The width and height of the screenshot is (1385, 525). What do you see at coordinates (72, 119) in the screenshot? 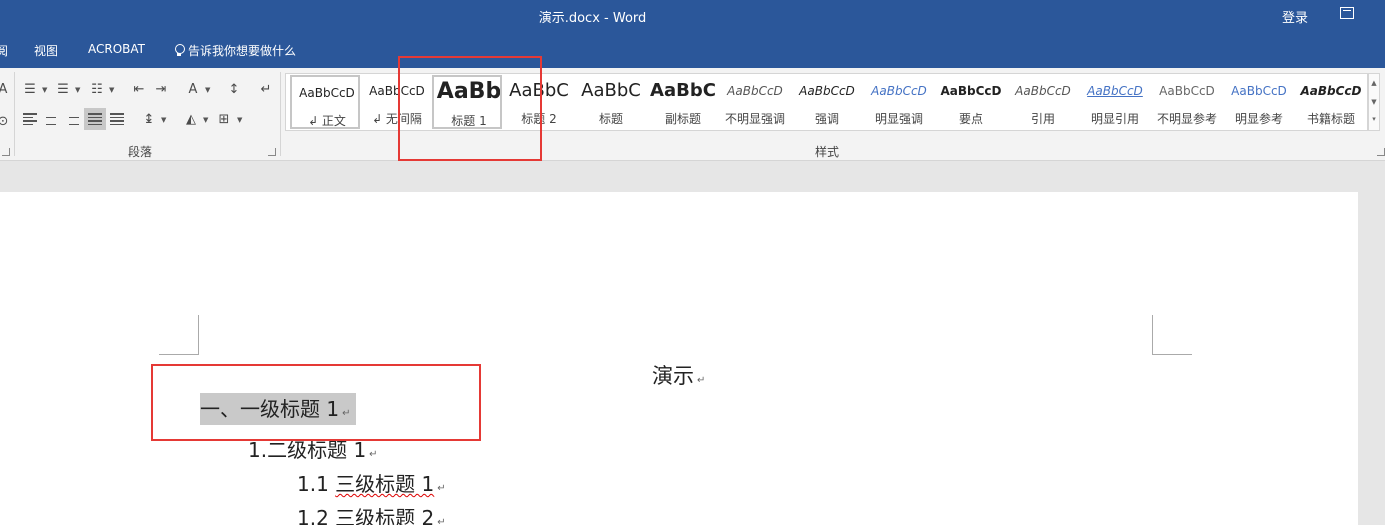
I see `align-right-icon` at bounding box center [72, 119].